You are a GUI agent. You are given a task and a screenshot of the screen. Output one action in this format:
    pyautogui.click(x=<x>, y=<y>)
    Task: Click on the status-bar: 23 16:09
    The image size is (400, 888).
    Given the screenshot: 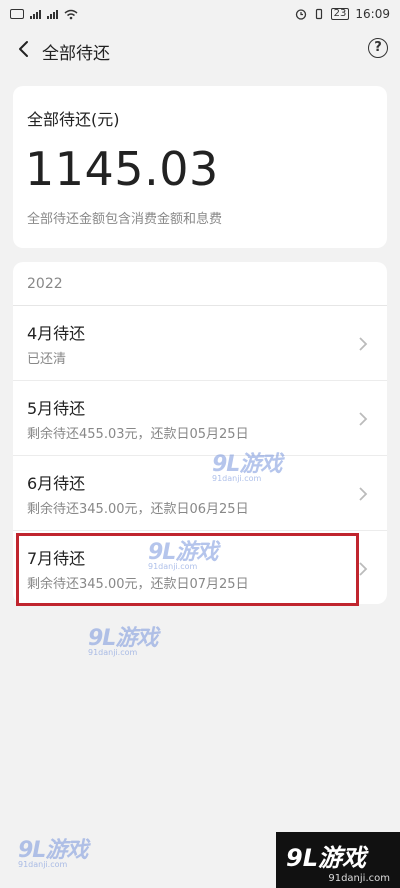 What is the action you would take?
    pyautogui.click(x=200, y=14)
    